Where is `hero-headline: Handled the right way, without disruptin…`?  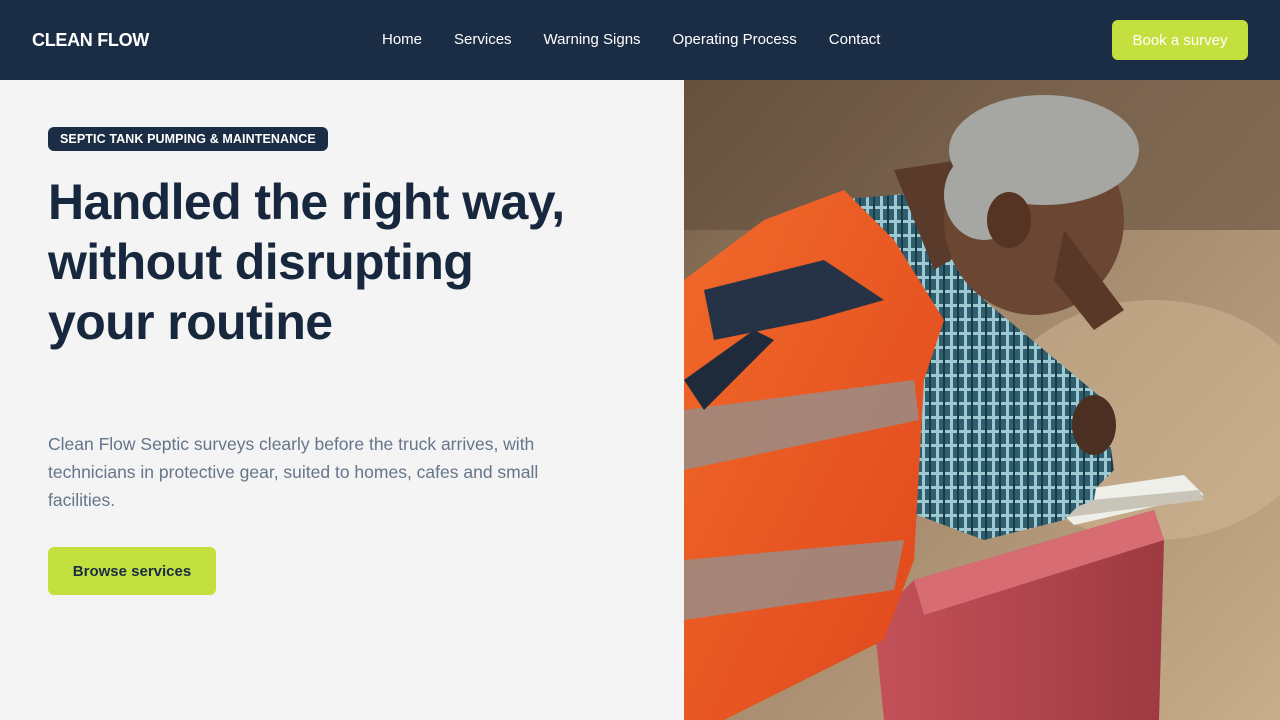 hero-headline: Handled the right way, without disruptin… is located at coordinates (306, 262).